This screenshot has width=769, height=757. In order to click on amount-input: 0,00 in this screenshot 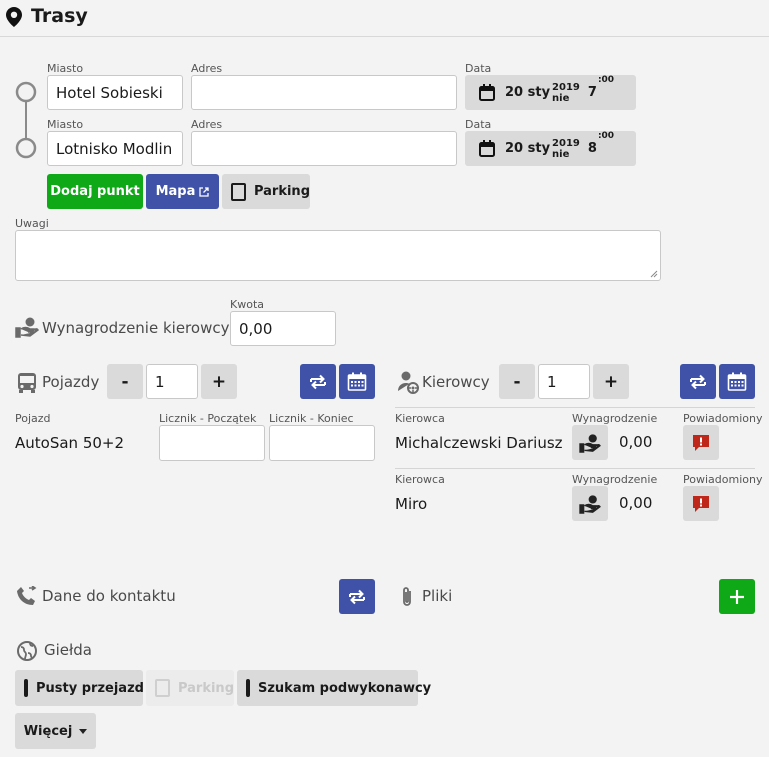, I will do `click(283, 328)`.